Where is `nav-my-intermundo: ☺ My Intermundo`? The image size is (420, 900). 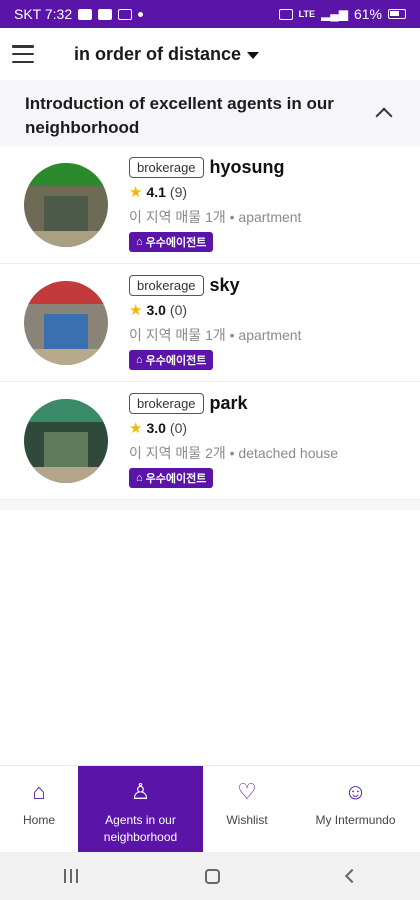 nav-my-intermundo: ☺ My Intermundo is located at coordinates (355, 809).